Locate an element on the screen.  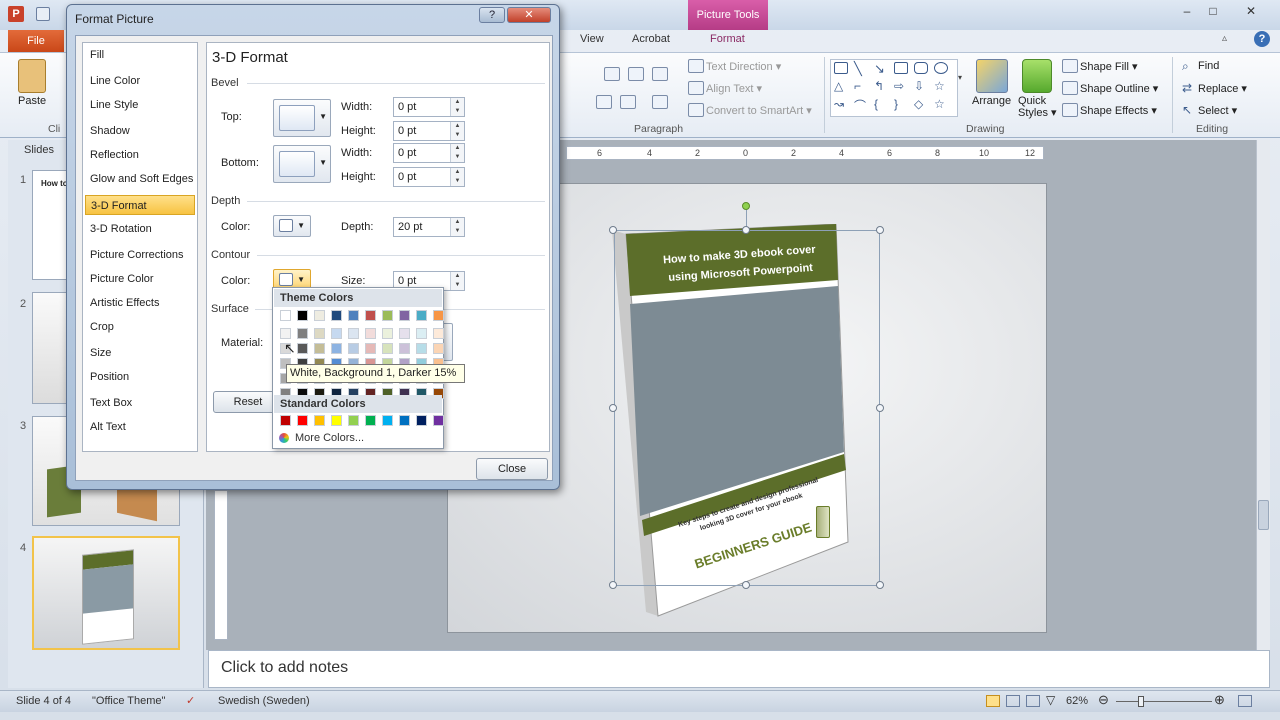
smartart-icon is located at coordinates (696, 110).